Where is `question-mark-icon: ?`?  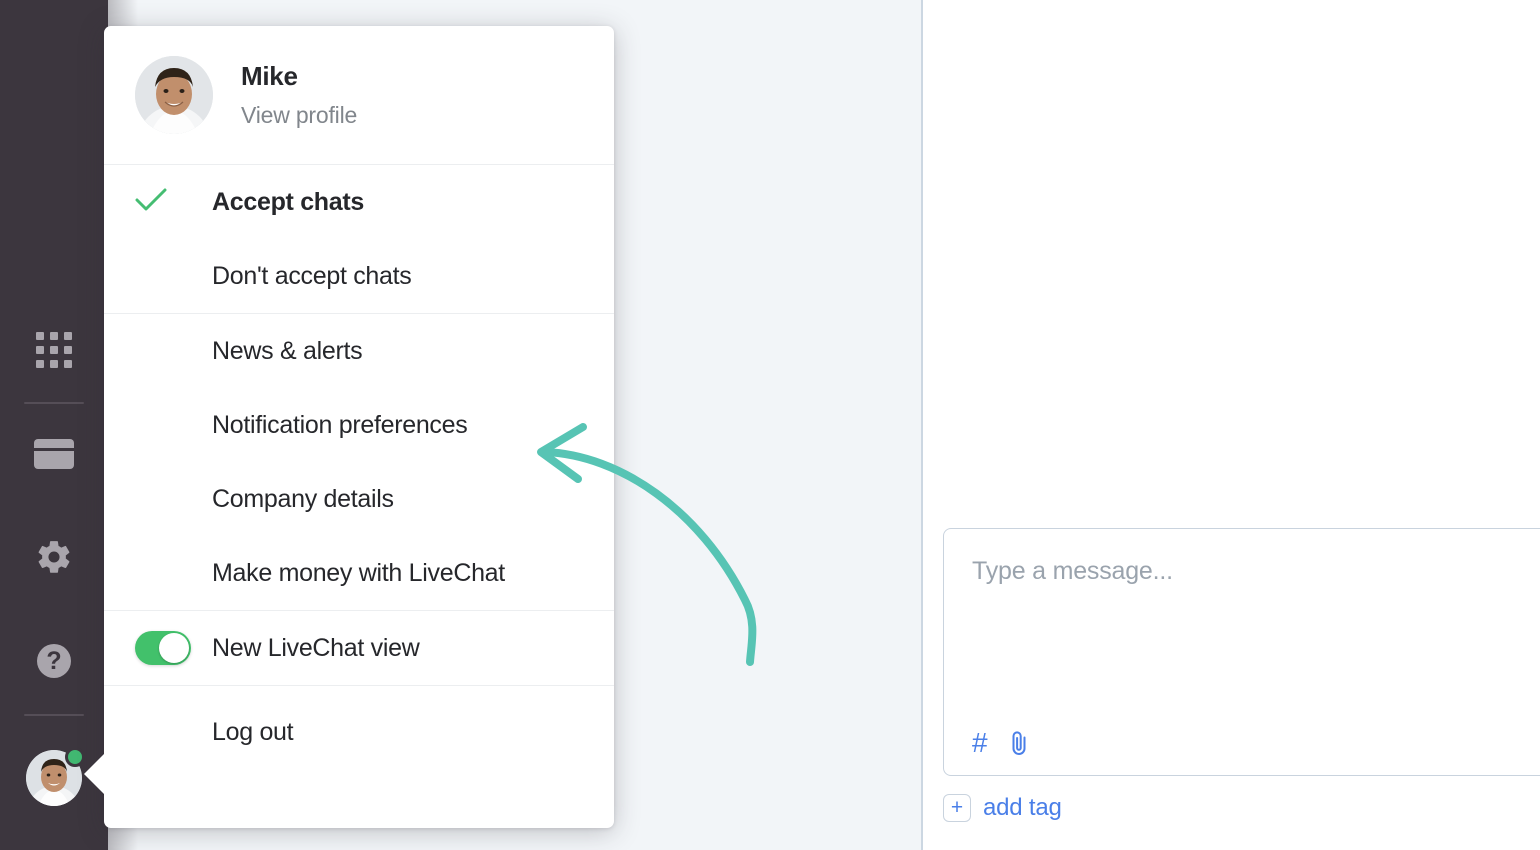
question-mark-icon: ? is located at coordinates (54, 661).